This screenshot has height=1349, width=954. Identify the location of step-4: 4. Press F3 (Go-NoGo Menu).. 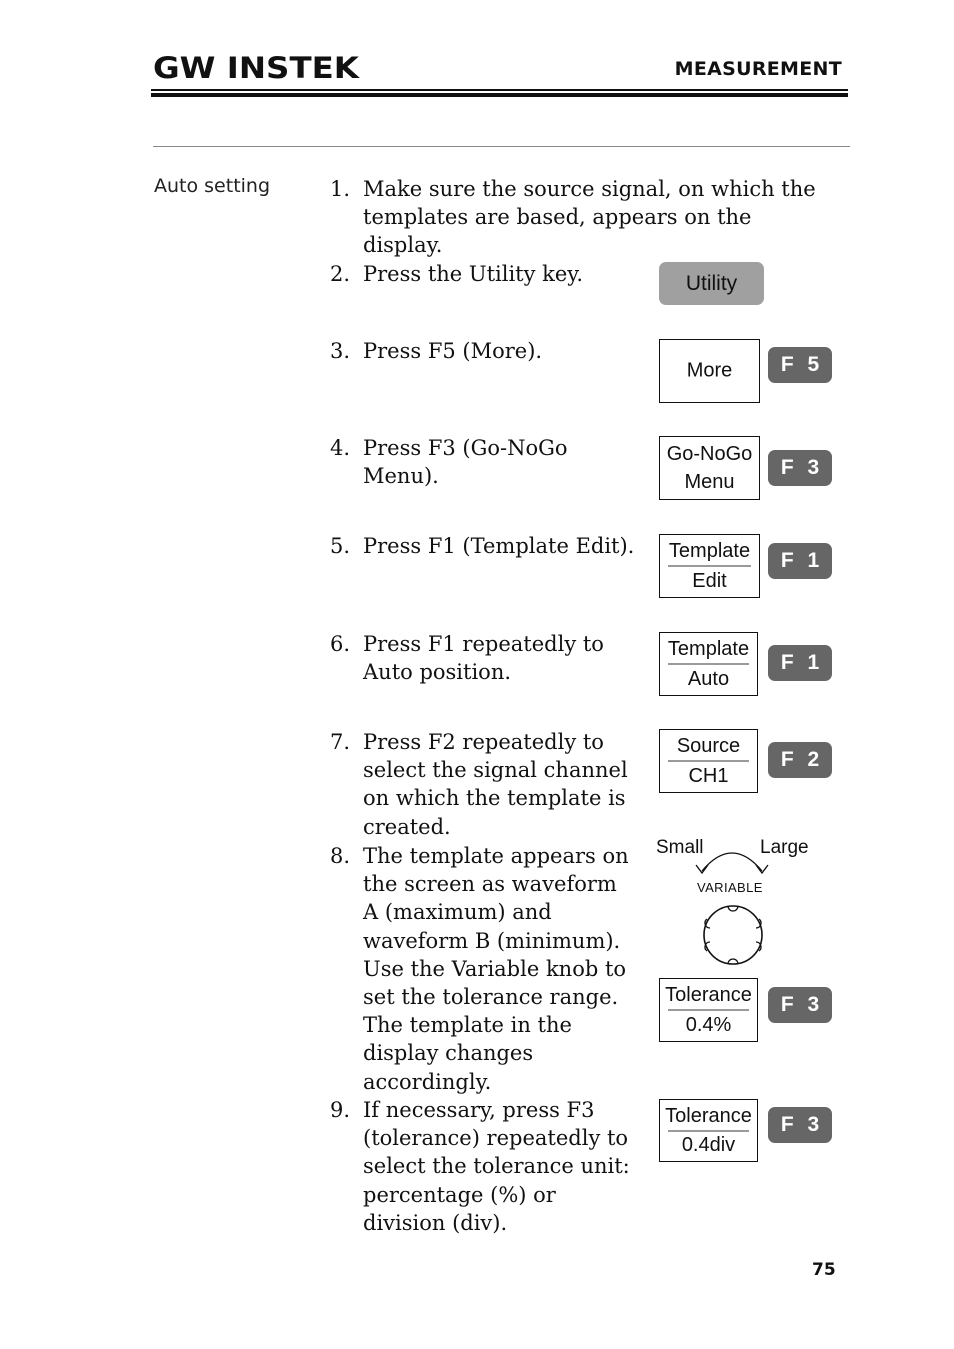
(490, 462).